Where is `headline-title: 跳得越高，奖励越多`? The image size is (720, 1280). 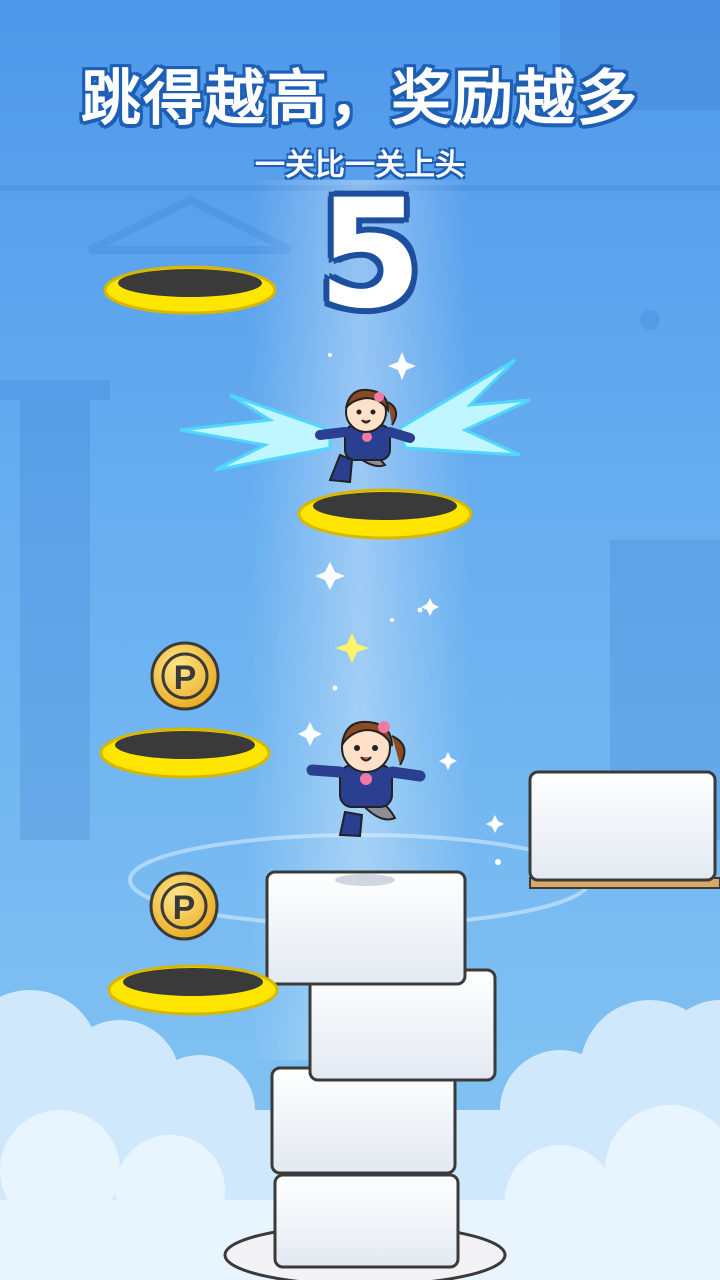 headline-title: 跳得越高，奖励越多 is located at coordinates (360, 99).